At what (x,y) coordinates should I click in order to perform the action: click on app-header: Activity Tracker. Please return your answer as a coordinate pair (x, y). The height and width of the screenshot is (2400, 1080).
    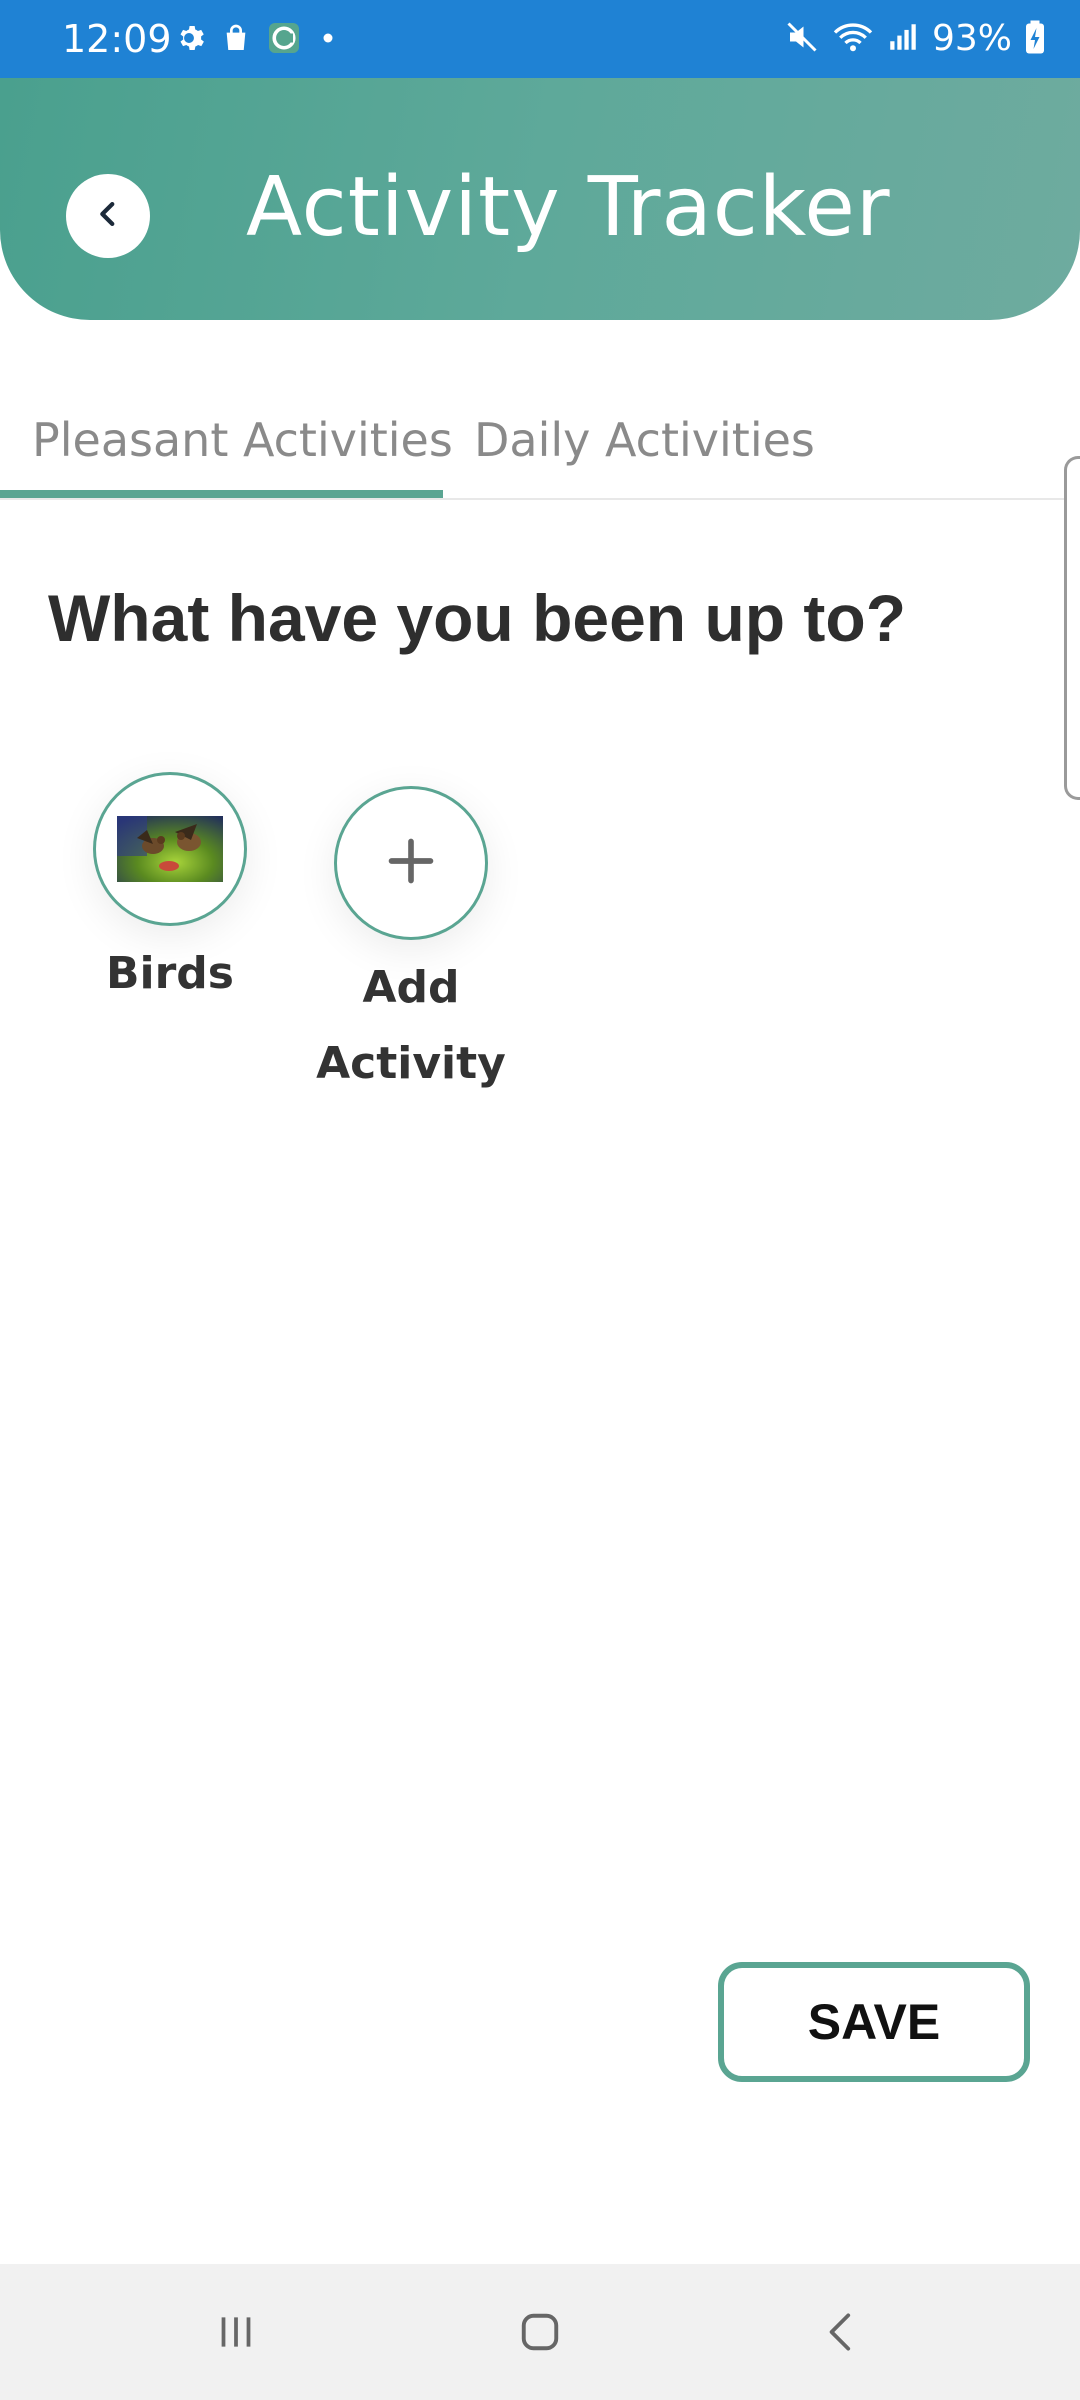
    Looking at the image, I should click on (540, 199).